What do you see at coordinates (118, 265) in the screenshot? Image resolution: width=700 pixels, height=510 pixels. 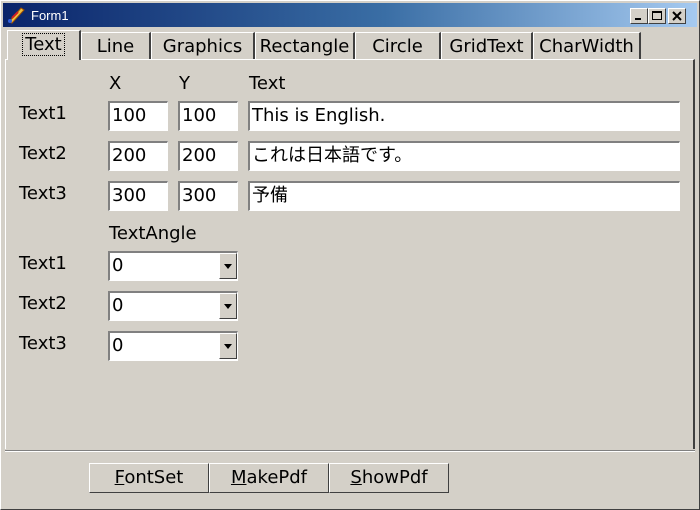 I see `text1-angle-value: 0` at bounding box center [118, 265].